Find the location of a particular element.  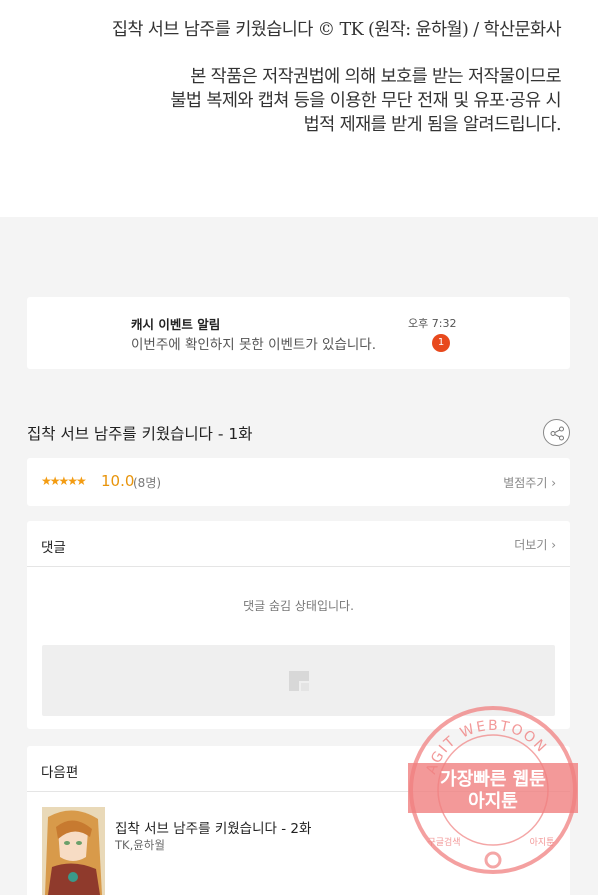

rating-stars: ★★★★★ is located at coordinates (64, 481).